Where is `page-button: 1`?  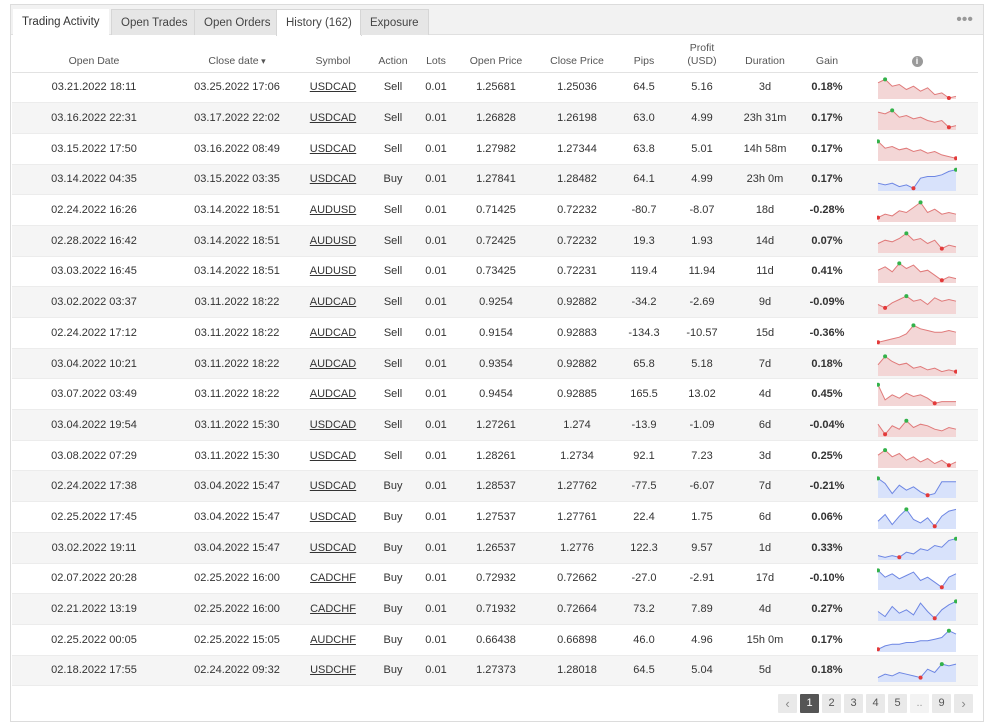 page-button: 1 is located at coordinates (809, 703).